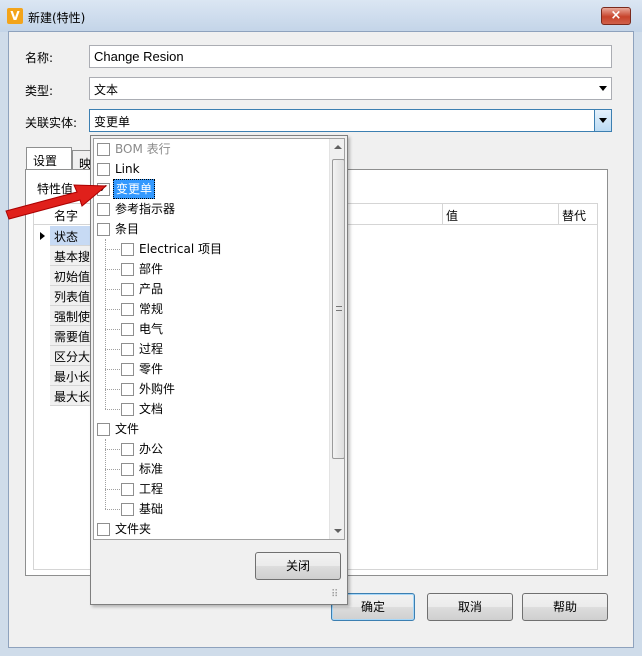  I want to click on tree-item-label: 参考指示器, so click(145, 209).